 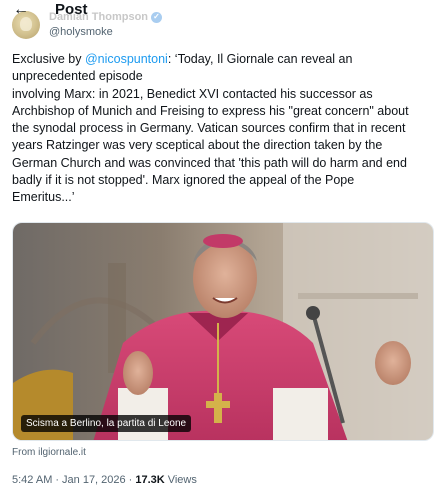 I want to click on post-meta: 5:42 AM · Jan 17, 2026 · 17.3K Views, so click(x=104, y=480).